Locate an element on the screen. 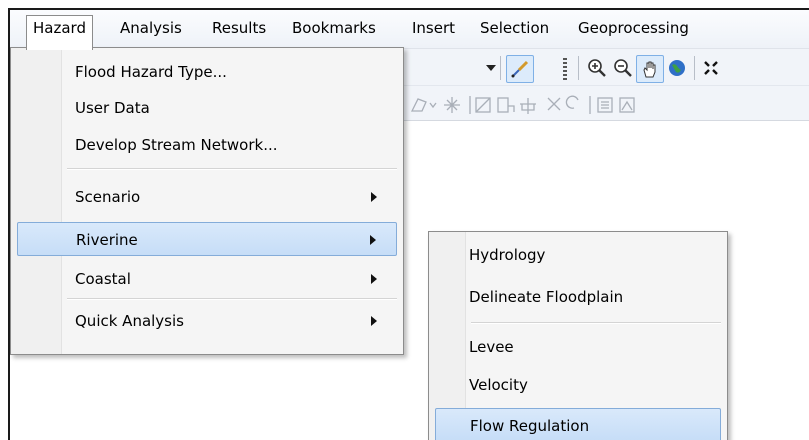 The image size is (809, 440). menu-item-delineate-floodplain: Delineate Floodplain is located at coordinates (578, 297).